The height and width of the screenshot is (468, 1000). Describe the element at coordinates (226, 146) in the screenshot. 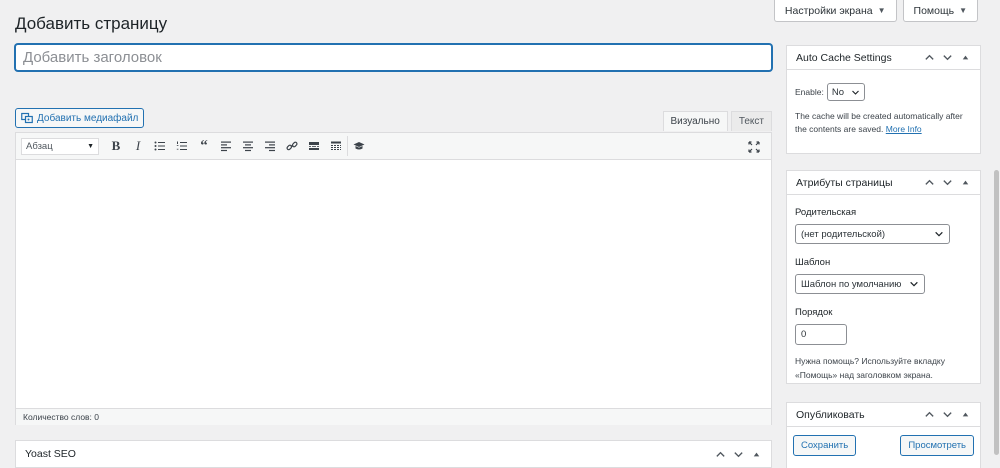

I see `align-left-icon` at that location.